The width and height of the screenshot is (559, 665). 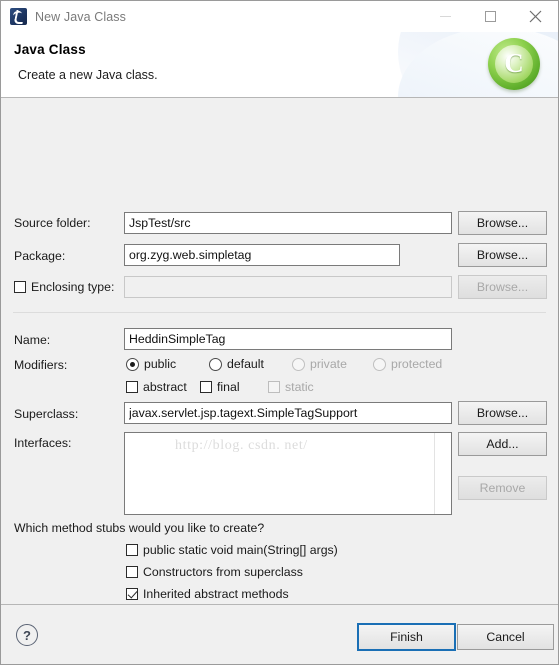 What do you see at coordinates (223, 572) in the screenshot?
I see `stub-constructors-label: Constructors from superclass` at bounding box center [223, 572].